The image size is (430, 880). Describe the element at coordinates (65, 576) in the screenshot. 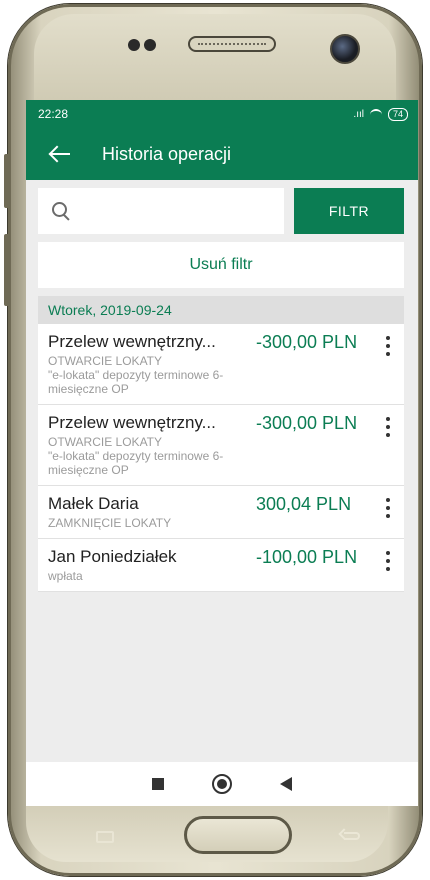

I see `transaction-subtitle: wpłata` at that location.